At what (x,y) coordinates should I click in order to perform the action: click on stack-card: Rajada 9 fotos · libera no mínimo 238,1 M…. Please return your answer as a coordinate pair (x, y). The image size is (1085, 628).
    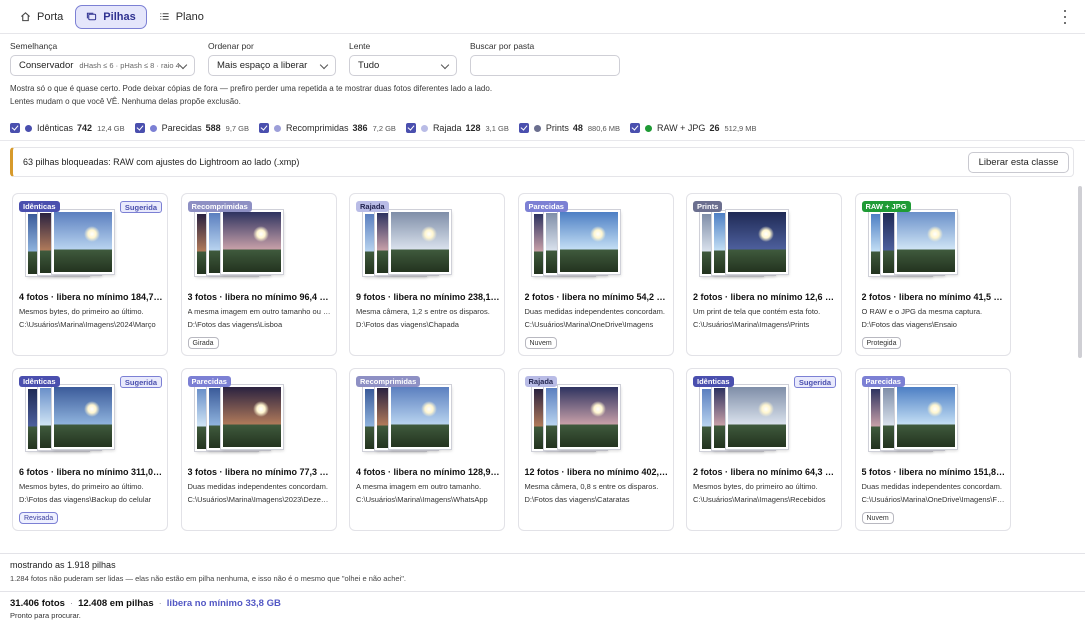
    Looking at the image, I should click on (427, 274).